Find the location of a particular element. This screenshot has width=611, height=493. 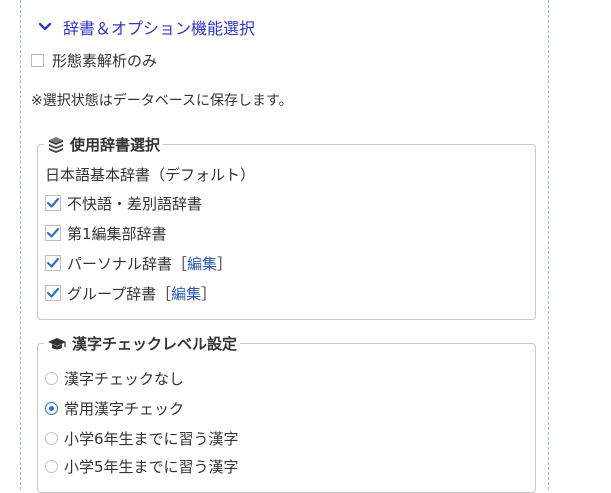

dictionary-legend-text: 使用辞書選択 is located at coordinates (115, 145).